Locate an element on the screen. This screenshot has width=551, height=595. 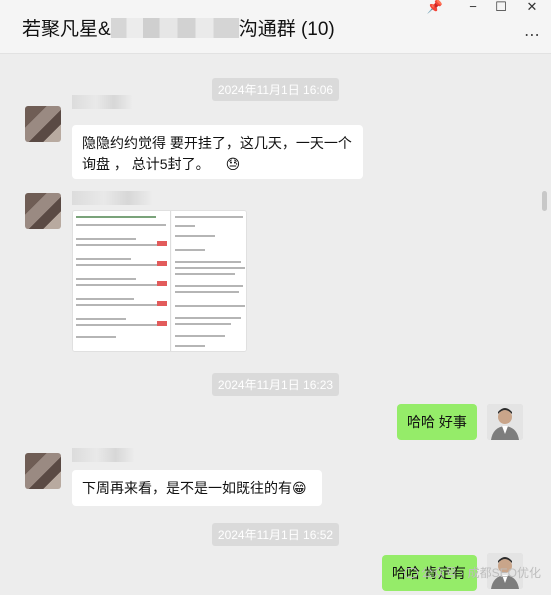
image-message-thumbnail is located at coordinates (159, 281).